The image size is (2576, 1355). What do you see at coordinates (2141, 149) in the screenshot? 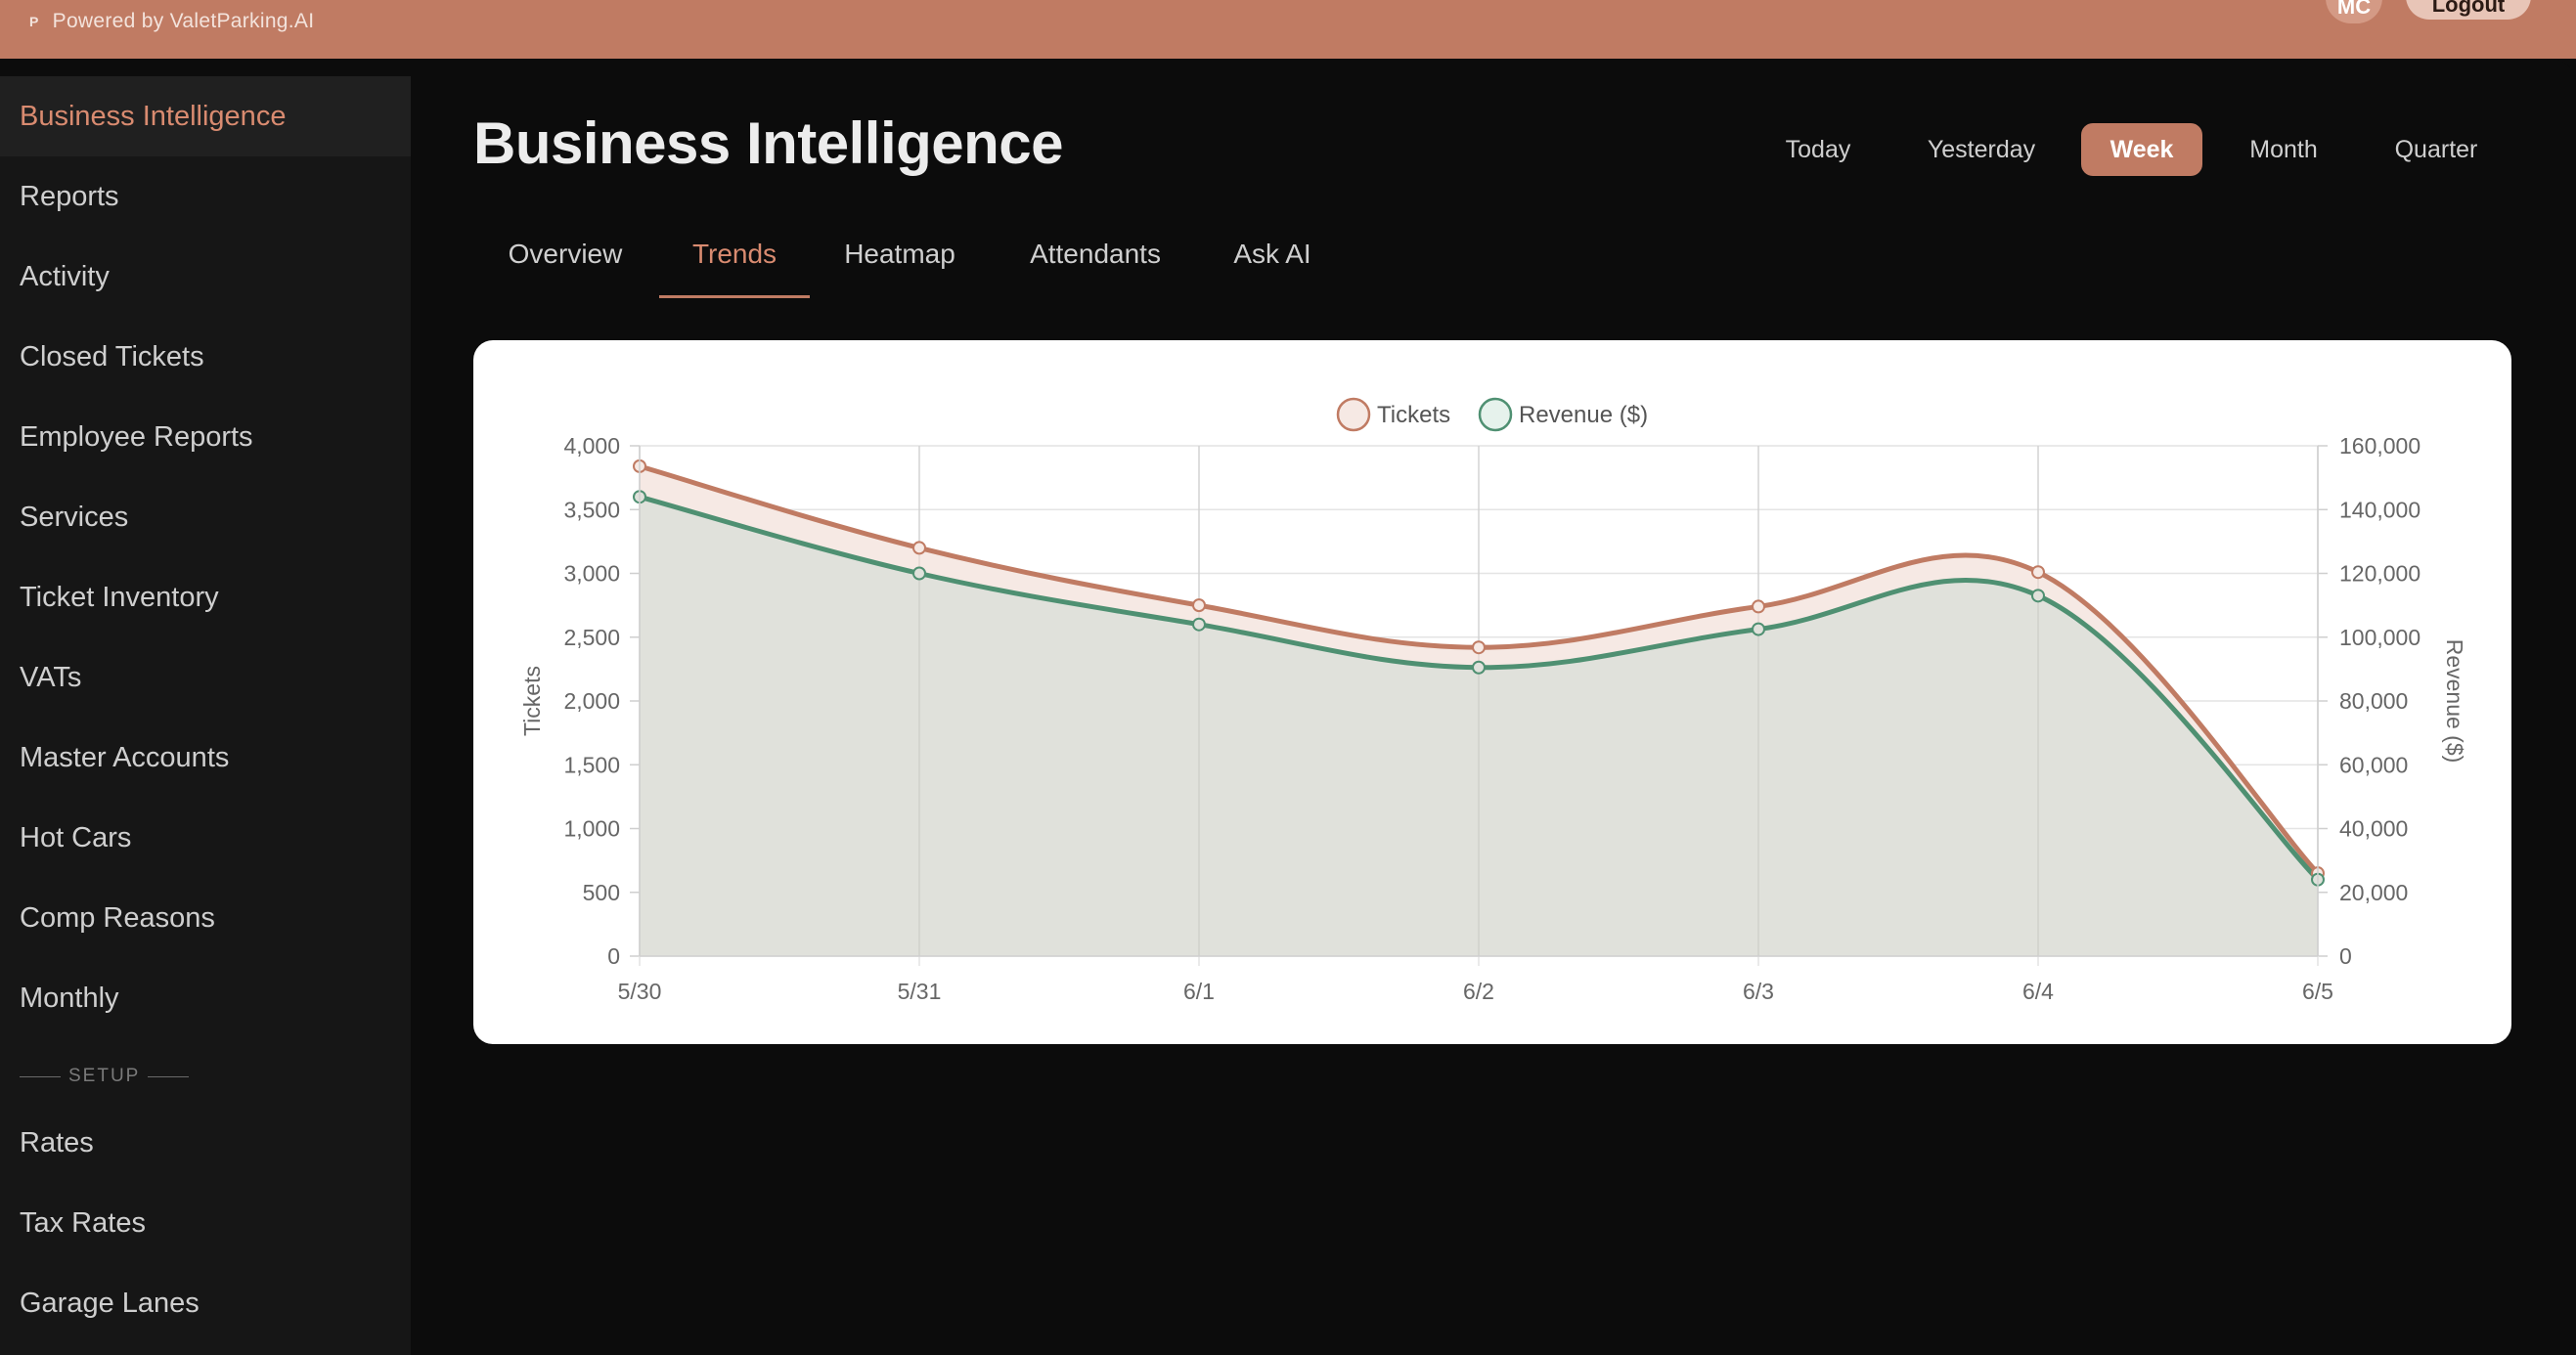
I see `range-week: Week` at bounding box center [2141, 149].